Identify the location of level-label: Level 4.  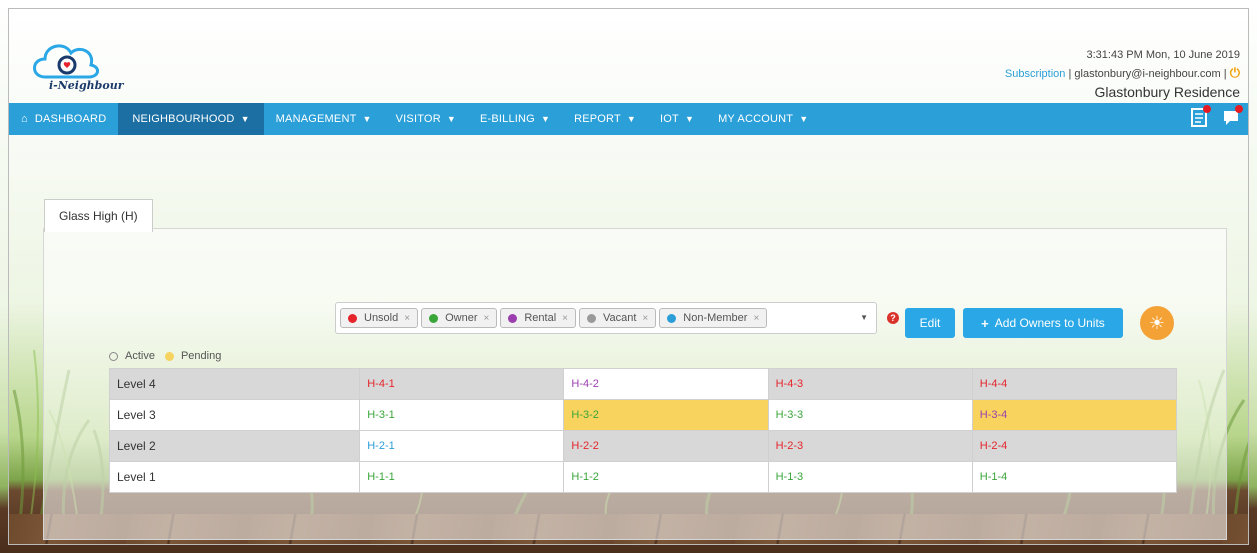
(234, 384).